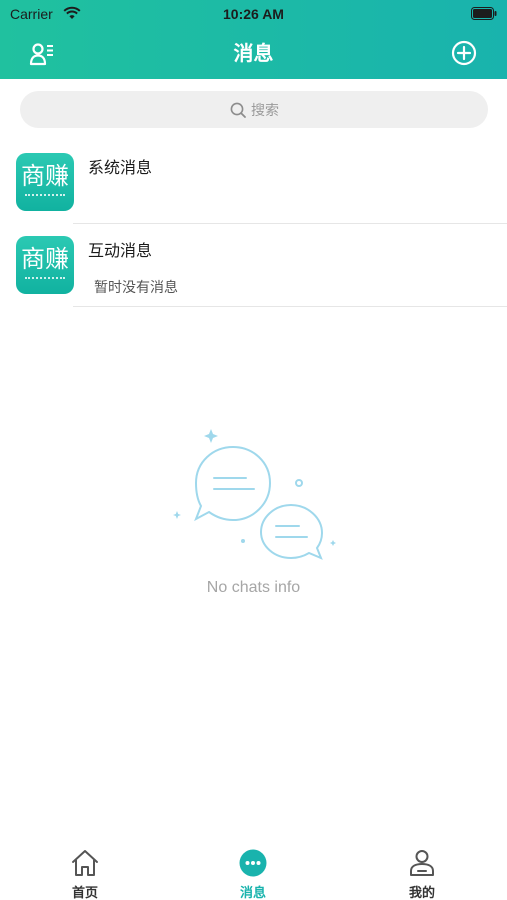 The image size is (507, 900). What do you see at coordinates (253, 863) in the screenshot?
I see `message-dots-icon` at bounding box center [253, 863].